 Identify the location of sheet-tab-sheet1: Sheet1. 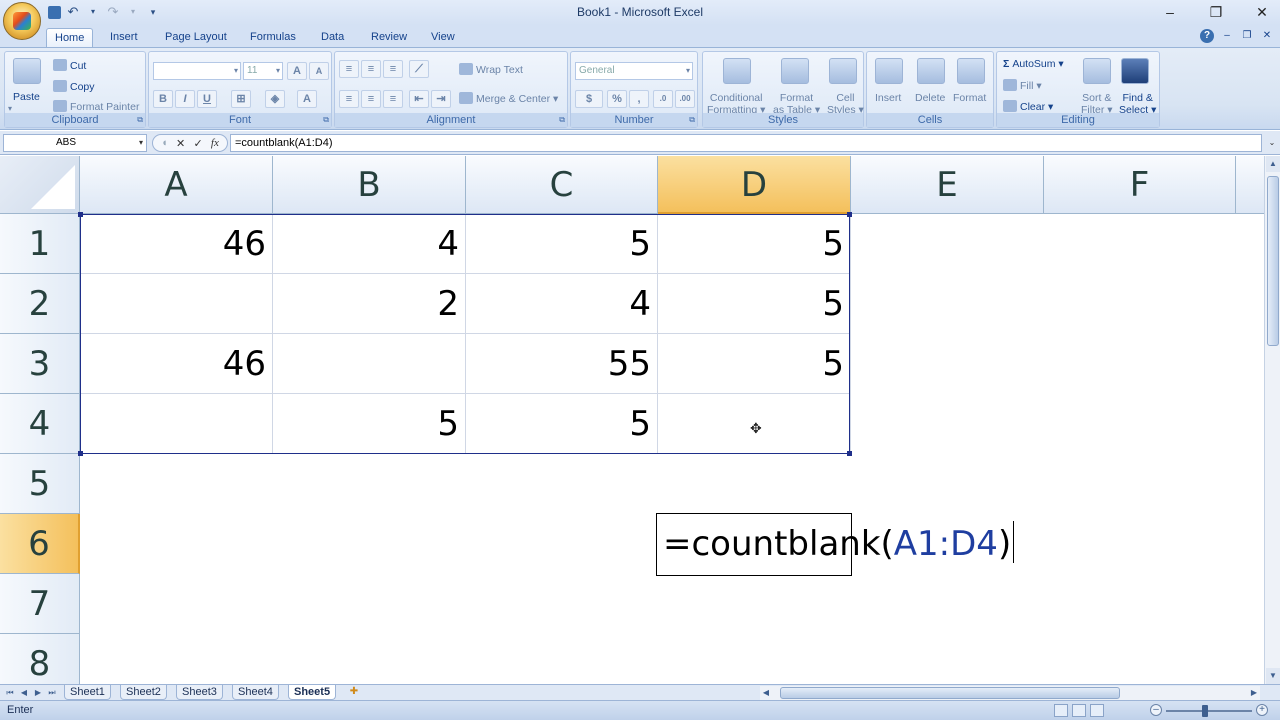
(87, 692).